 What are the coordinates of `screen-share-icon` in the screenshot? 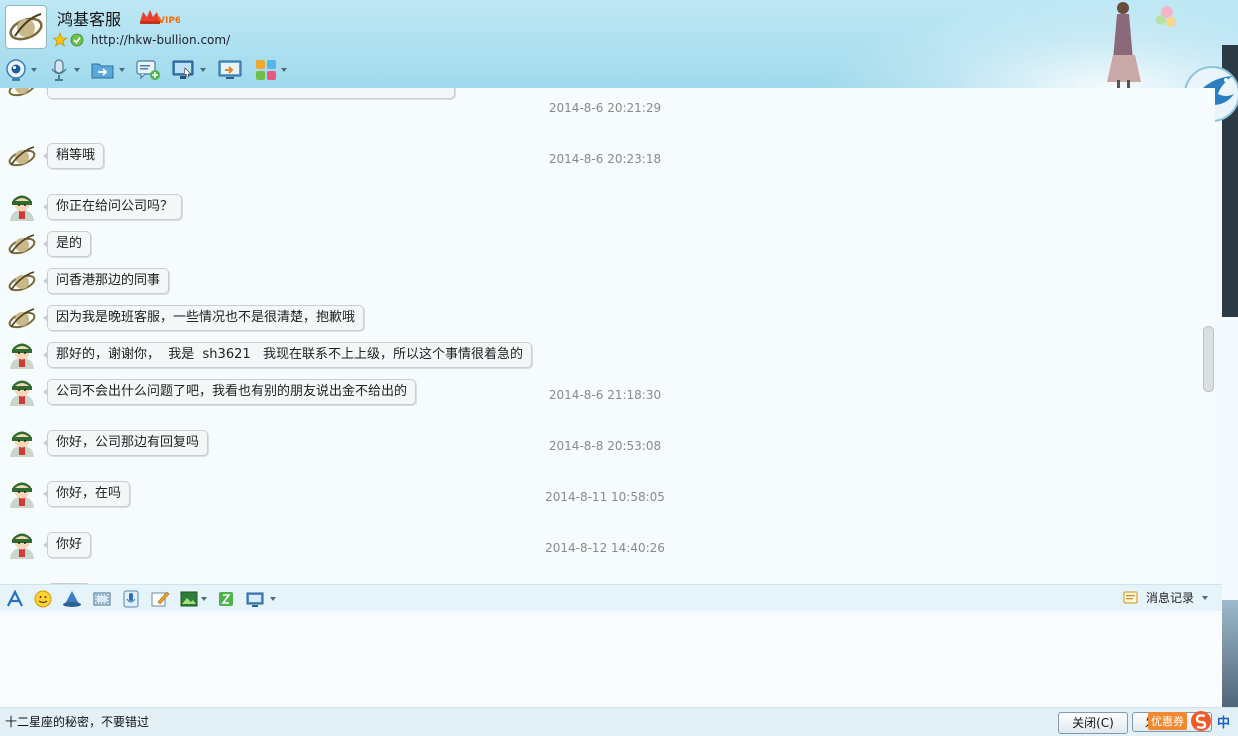 It's located at (230, 69).